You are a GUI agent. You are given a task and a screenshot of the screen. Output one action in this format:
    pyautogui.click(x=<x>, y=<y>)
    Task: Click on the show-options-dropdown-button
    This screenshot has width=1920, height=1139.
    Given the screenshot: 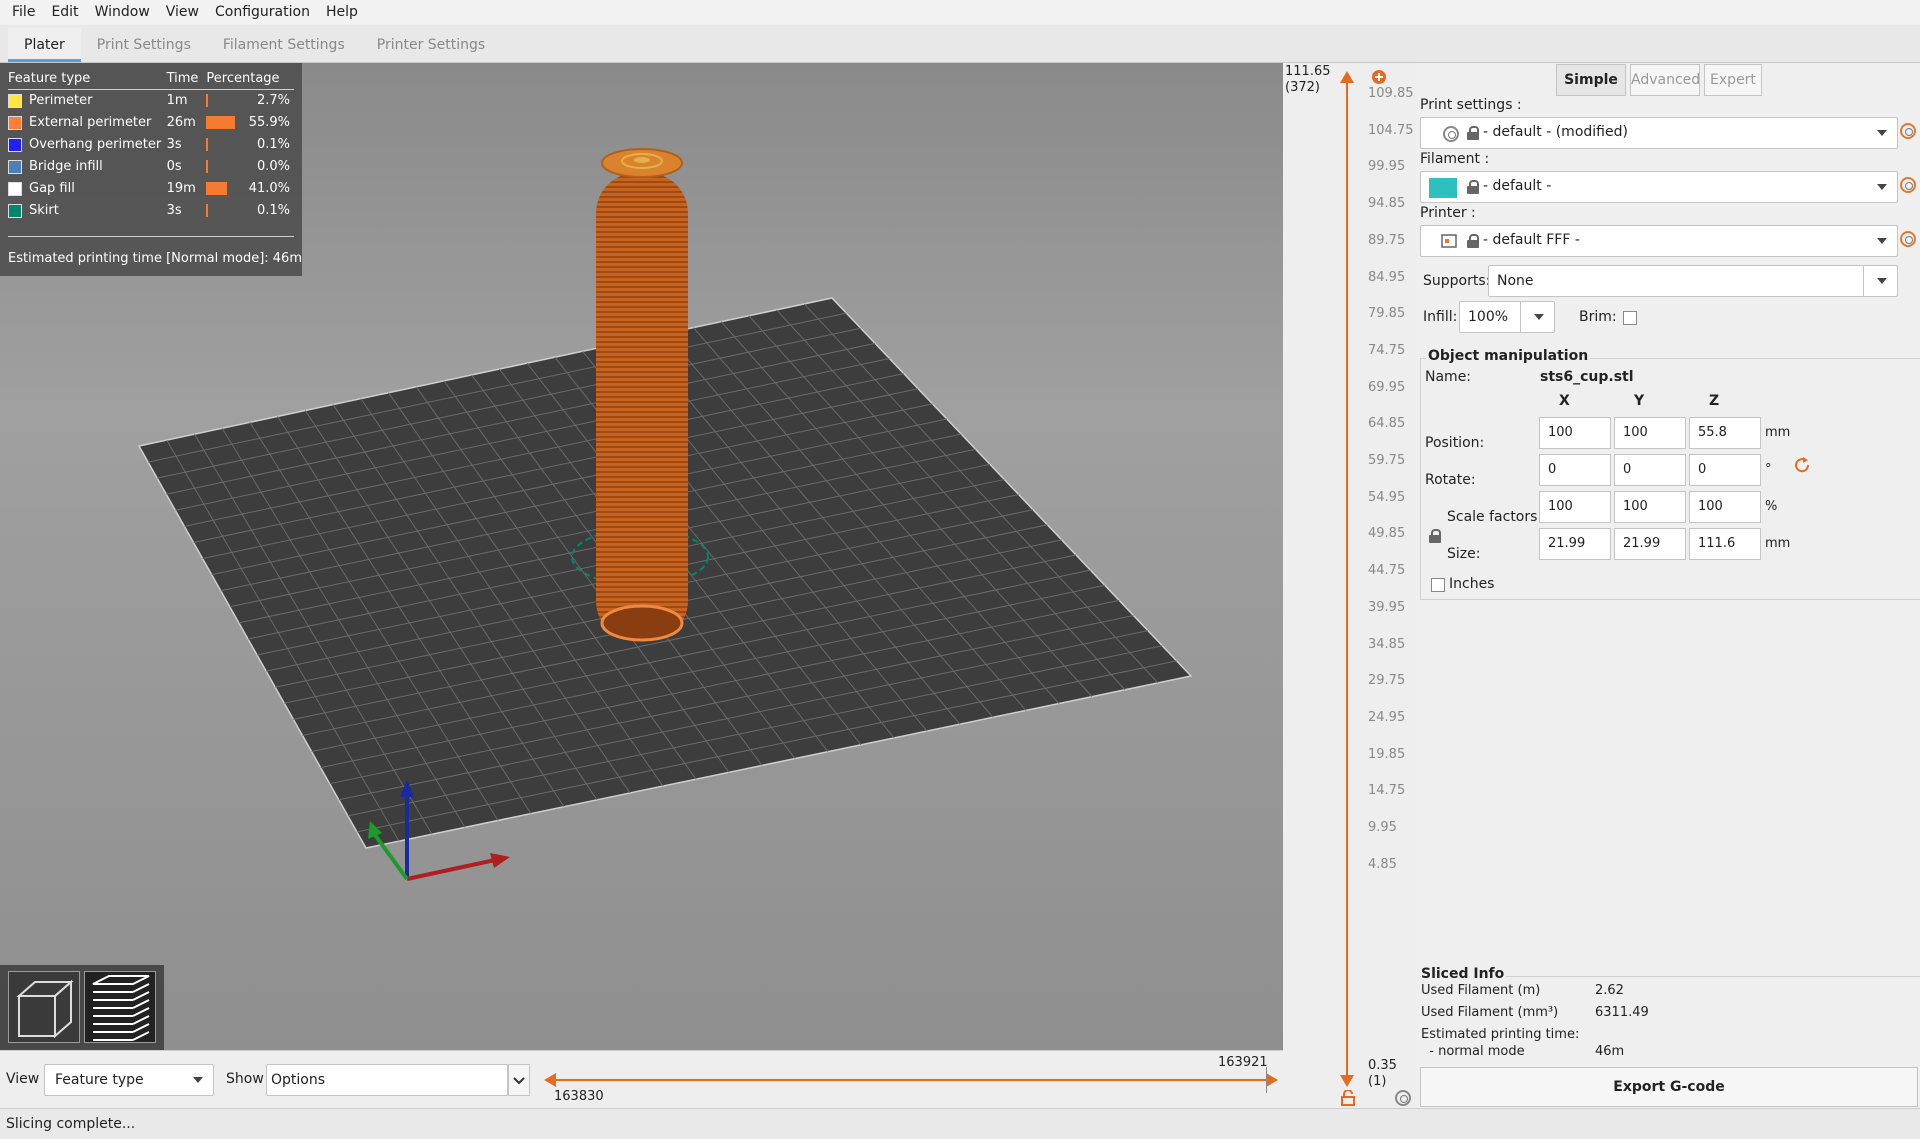 What is the action you would take?
    pyautogui.click(x=519, y=1080)
    